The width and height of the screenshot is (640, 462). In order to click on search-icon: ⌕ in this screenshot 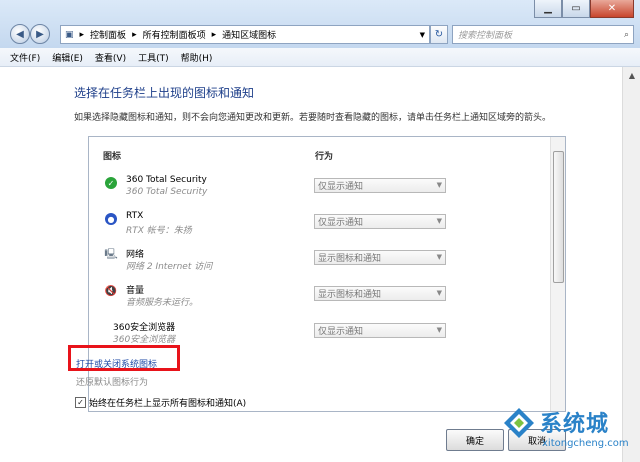, I will do `click(626, 35)`.